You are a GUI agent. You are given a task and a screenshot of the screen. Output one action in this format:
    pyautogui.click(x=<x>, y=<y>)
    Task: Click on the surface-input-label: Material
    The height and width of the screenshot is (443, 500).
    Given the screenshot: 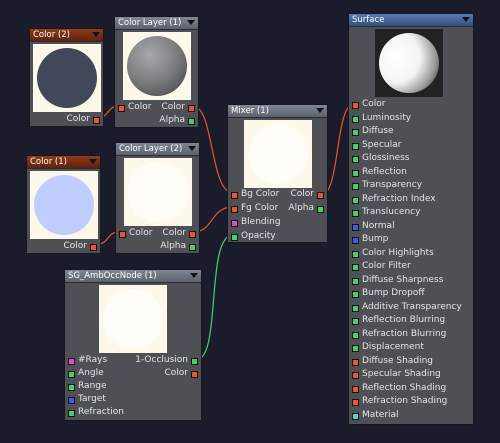 What is the action you would take?
    pyautogui.click(x=380, y=414)
    